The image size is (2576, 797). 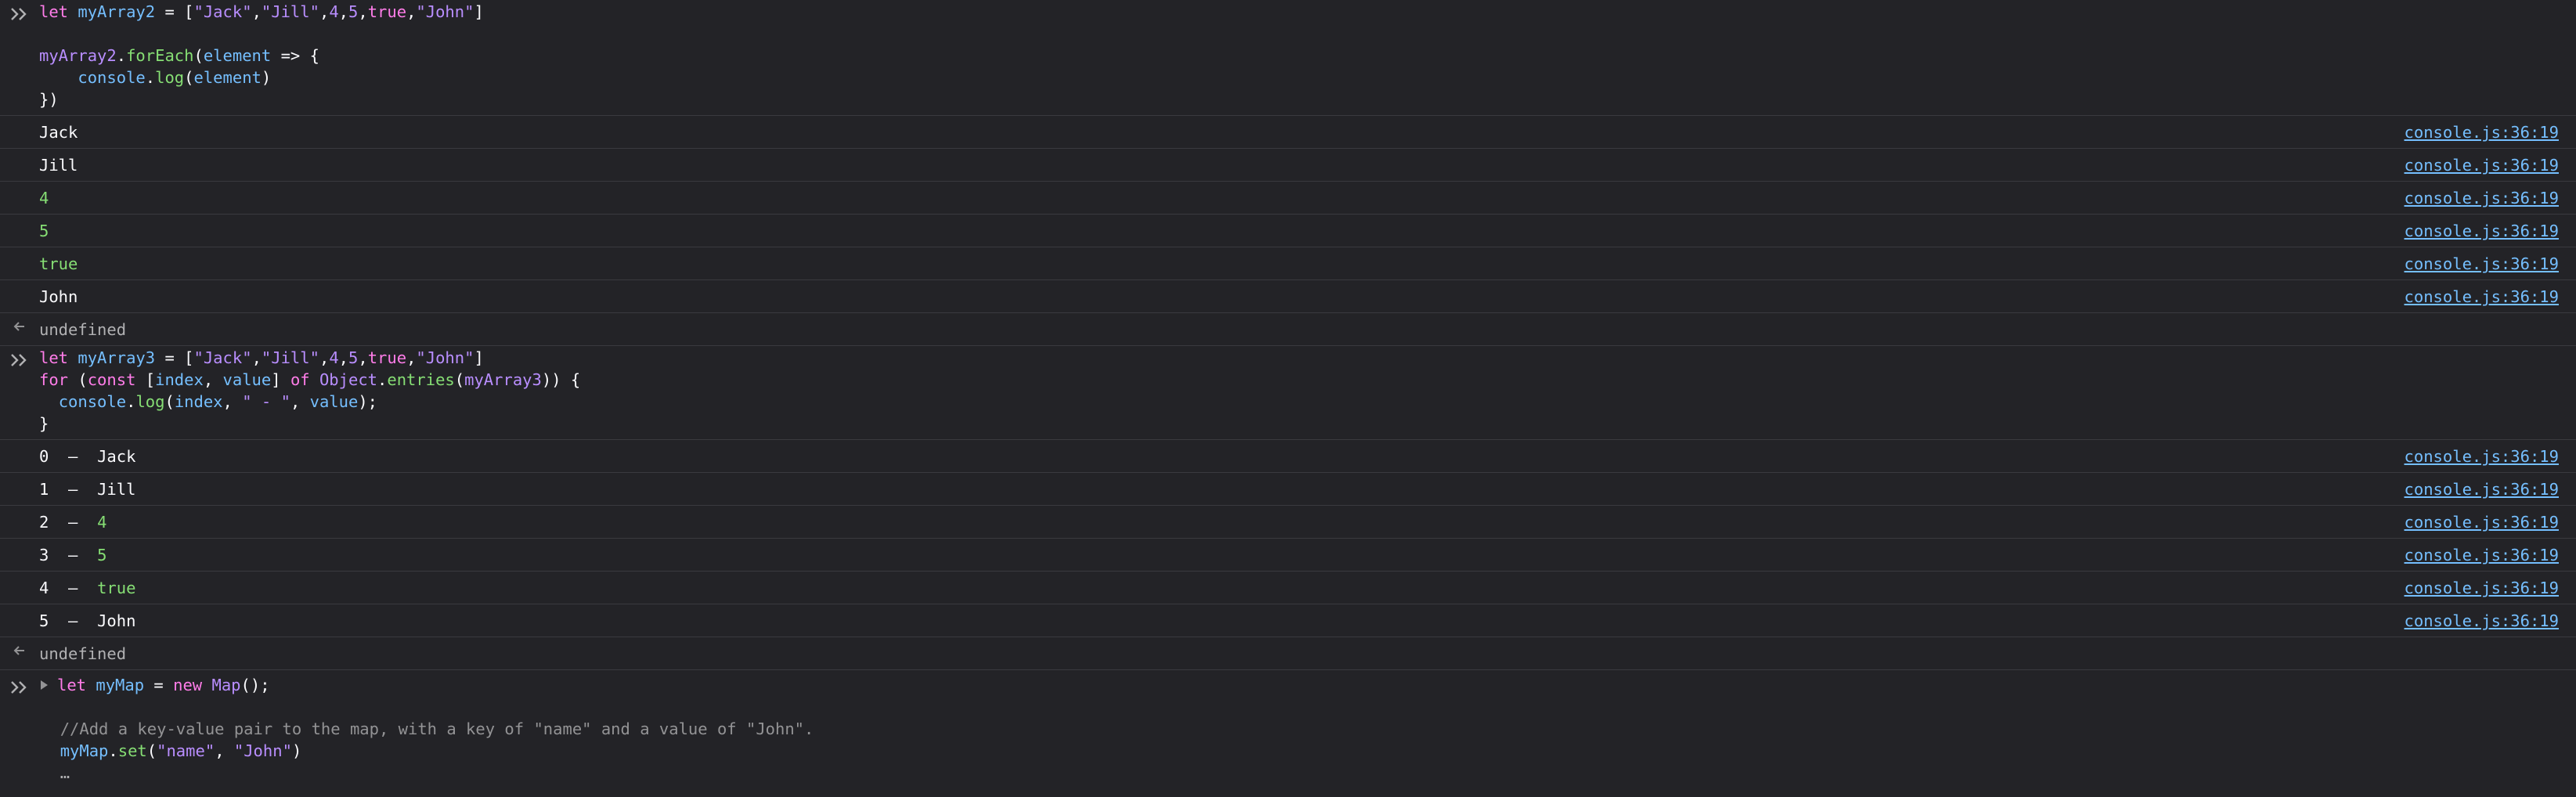 What do you see at coordinates (1288, 456) in the screenshot?
I see `console-log-row: 0 – Jack console.js:36:19` at bounding box center [1288, 456].